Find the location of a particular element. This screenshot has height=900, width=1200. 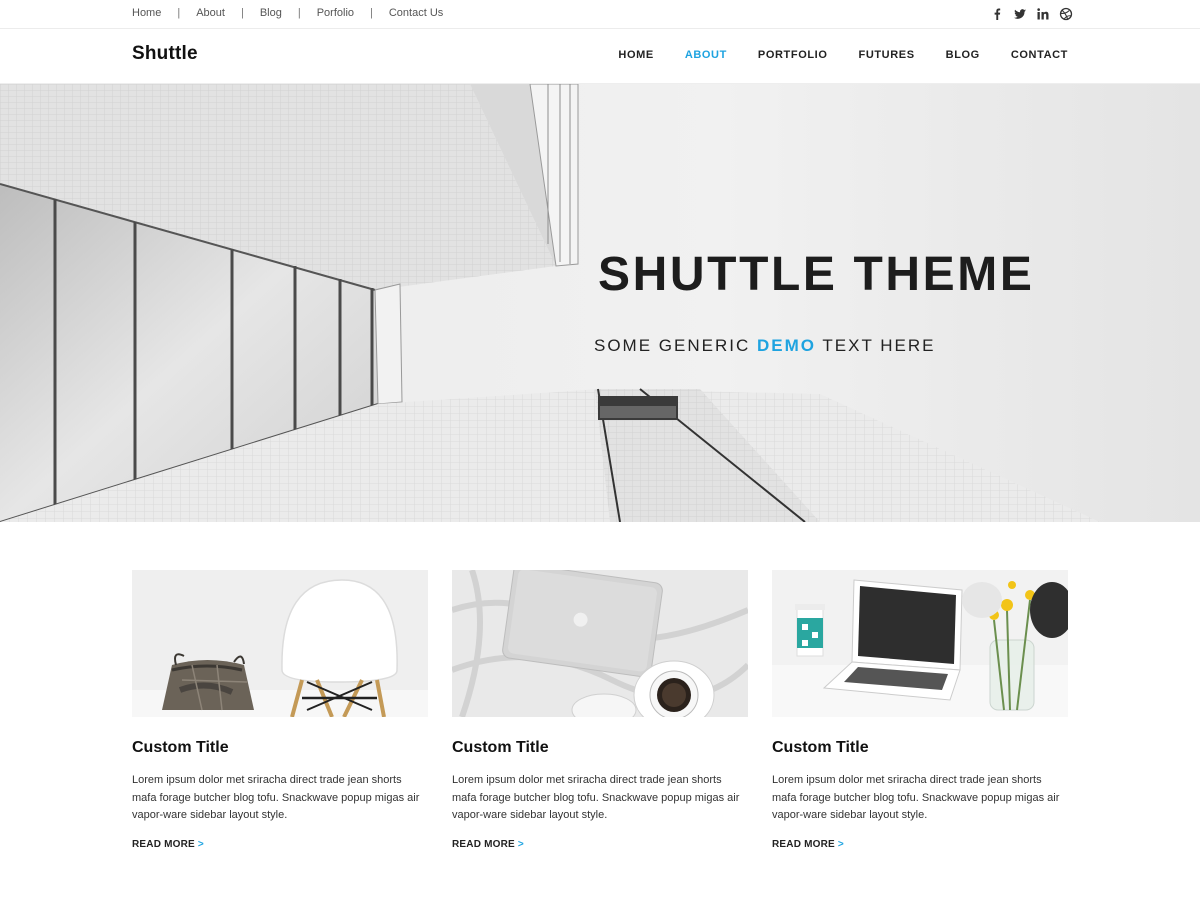

social-links is located at coordinates (1031, 14).